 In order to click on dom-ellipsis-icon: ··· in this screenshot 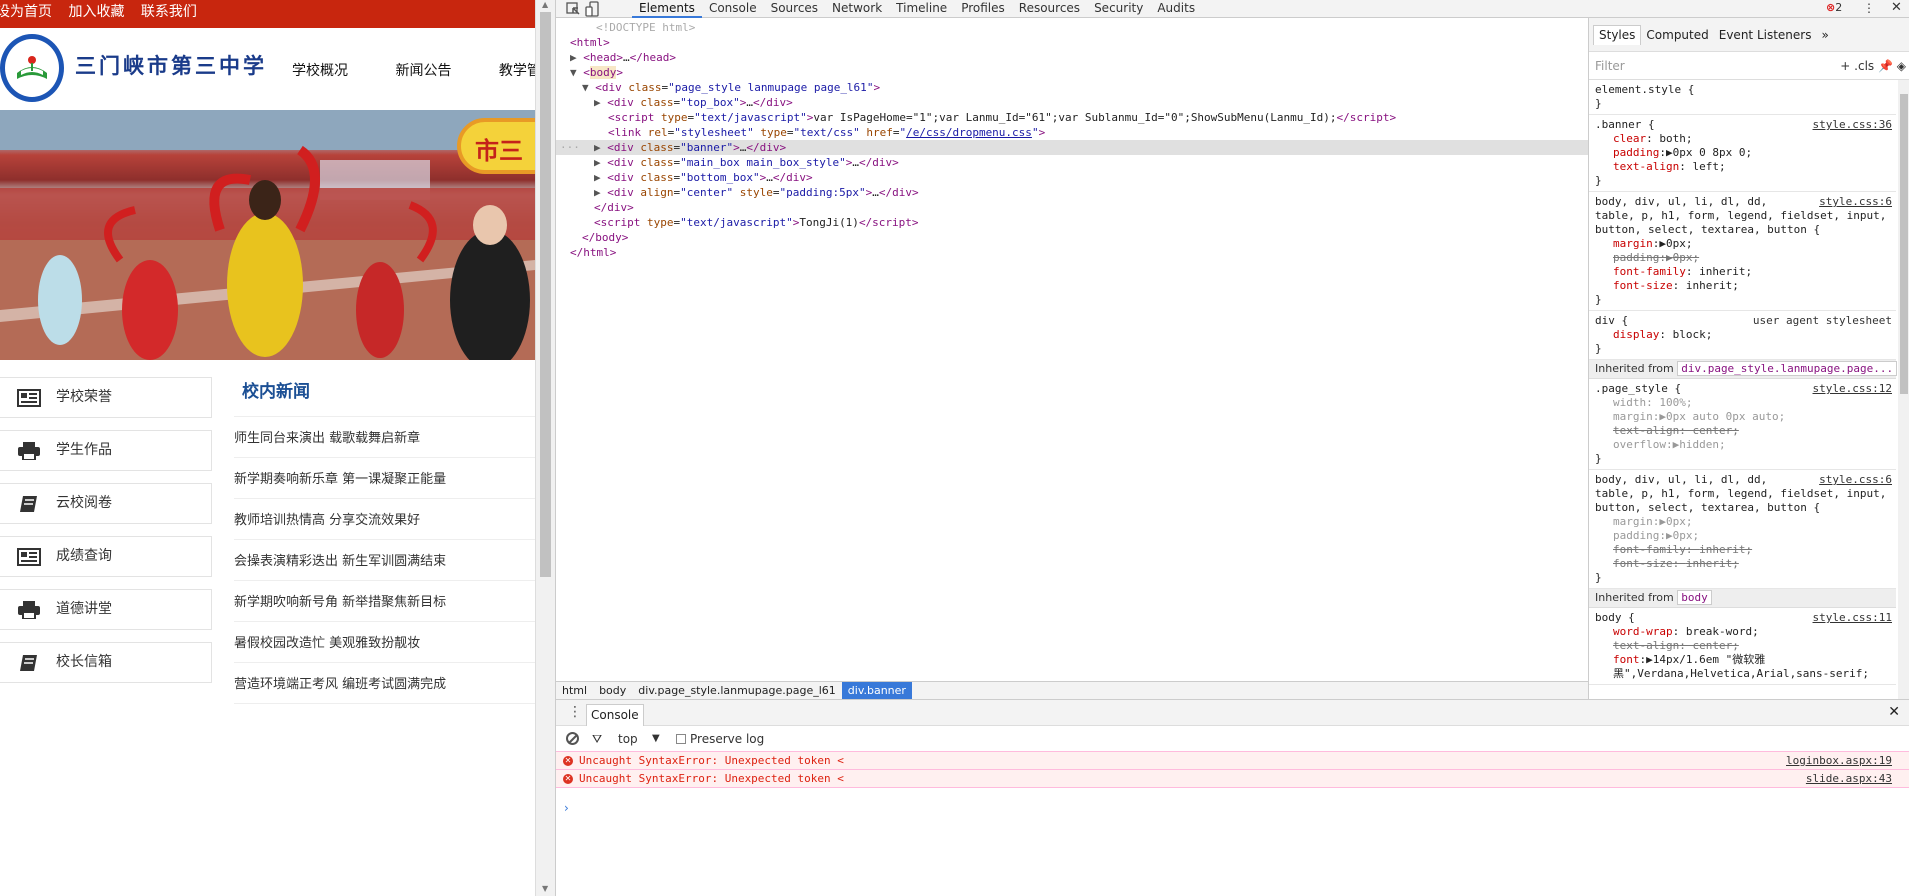, I will do `click(570, 147)`.